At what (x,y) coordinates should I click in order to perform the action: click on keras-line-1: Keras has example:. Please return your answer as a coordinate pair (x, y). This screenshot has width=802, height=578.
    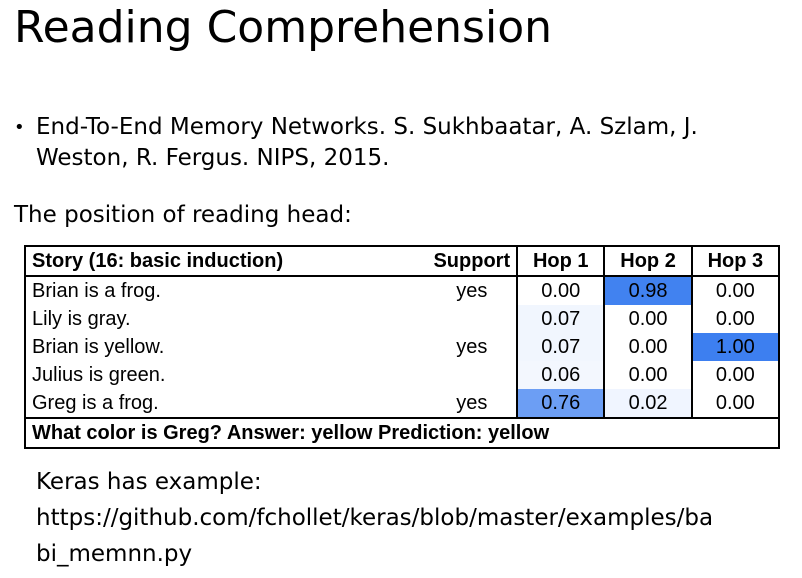
    Looking at the image, I should click on (149, 482).